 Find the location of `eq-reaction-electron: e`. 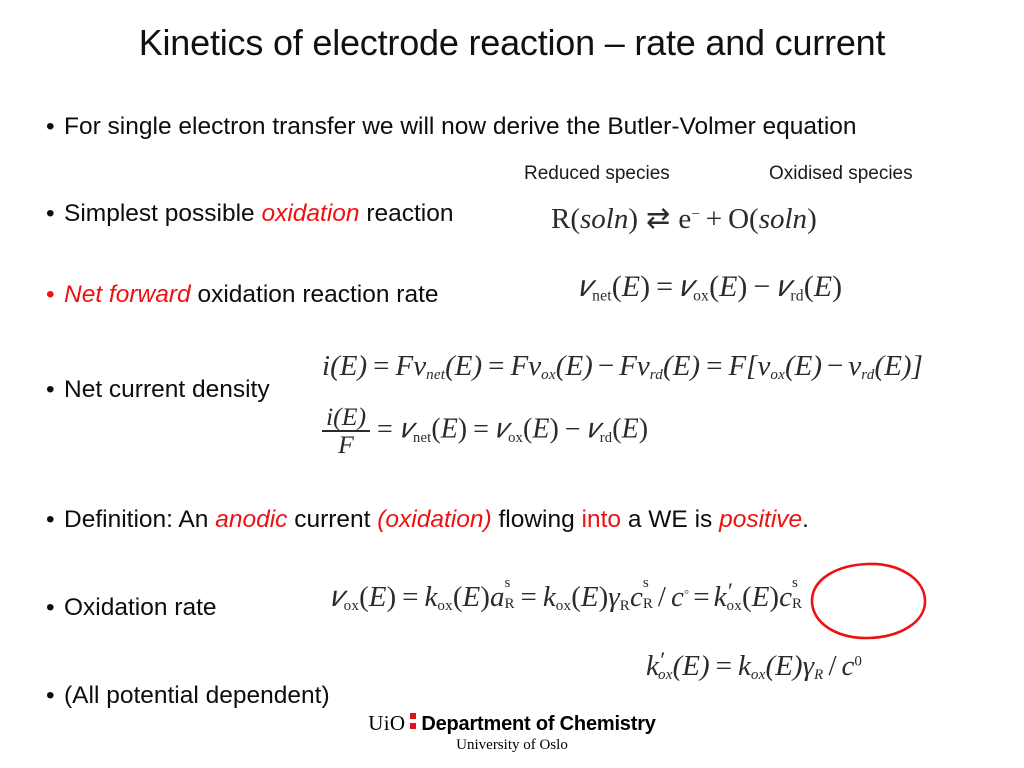

eq-reaction-electron: e is located at coordinates (685, 219).